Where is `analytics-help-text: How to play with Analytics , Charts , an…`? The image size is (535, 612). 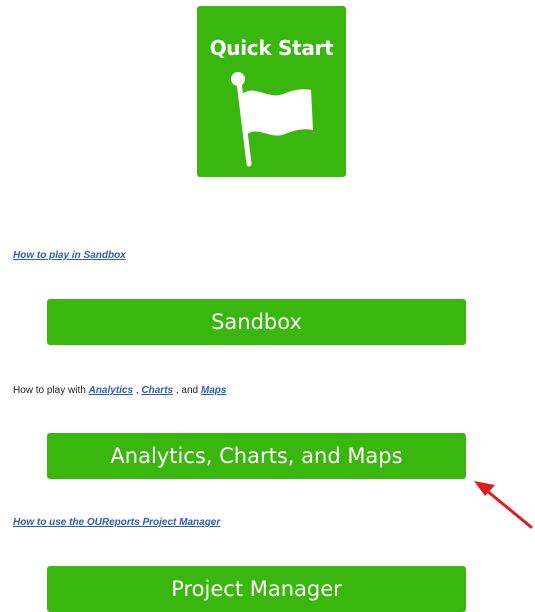 analytics-help-text: How to play with Analytics , Charts , an… is located at coordinates (119, 390).